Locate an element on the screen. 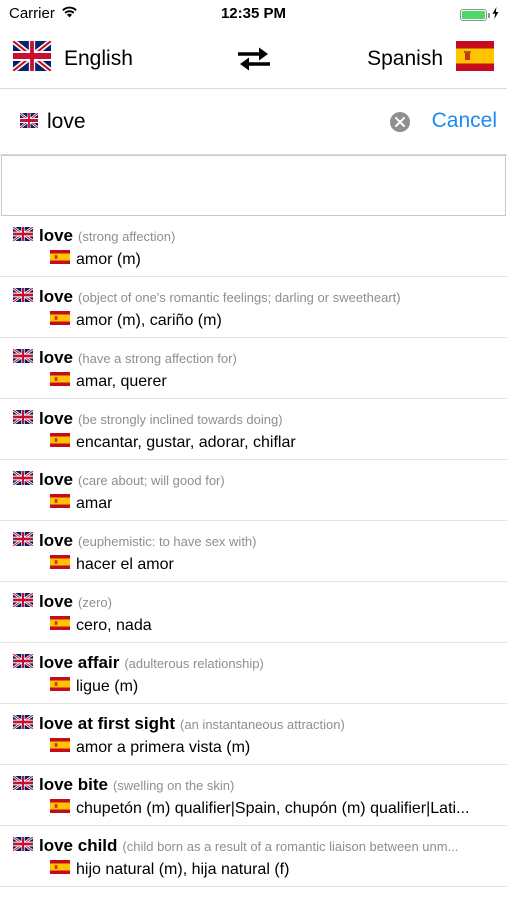 Image resolution: width=507 pixels, height=900 pixels. source-language-button: English is located at coordinates (72, 57).